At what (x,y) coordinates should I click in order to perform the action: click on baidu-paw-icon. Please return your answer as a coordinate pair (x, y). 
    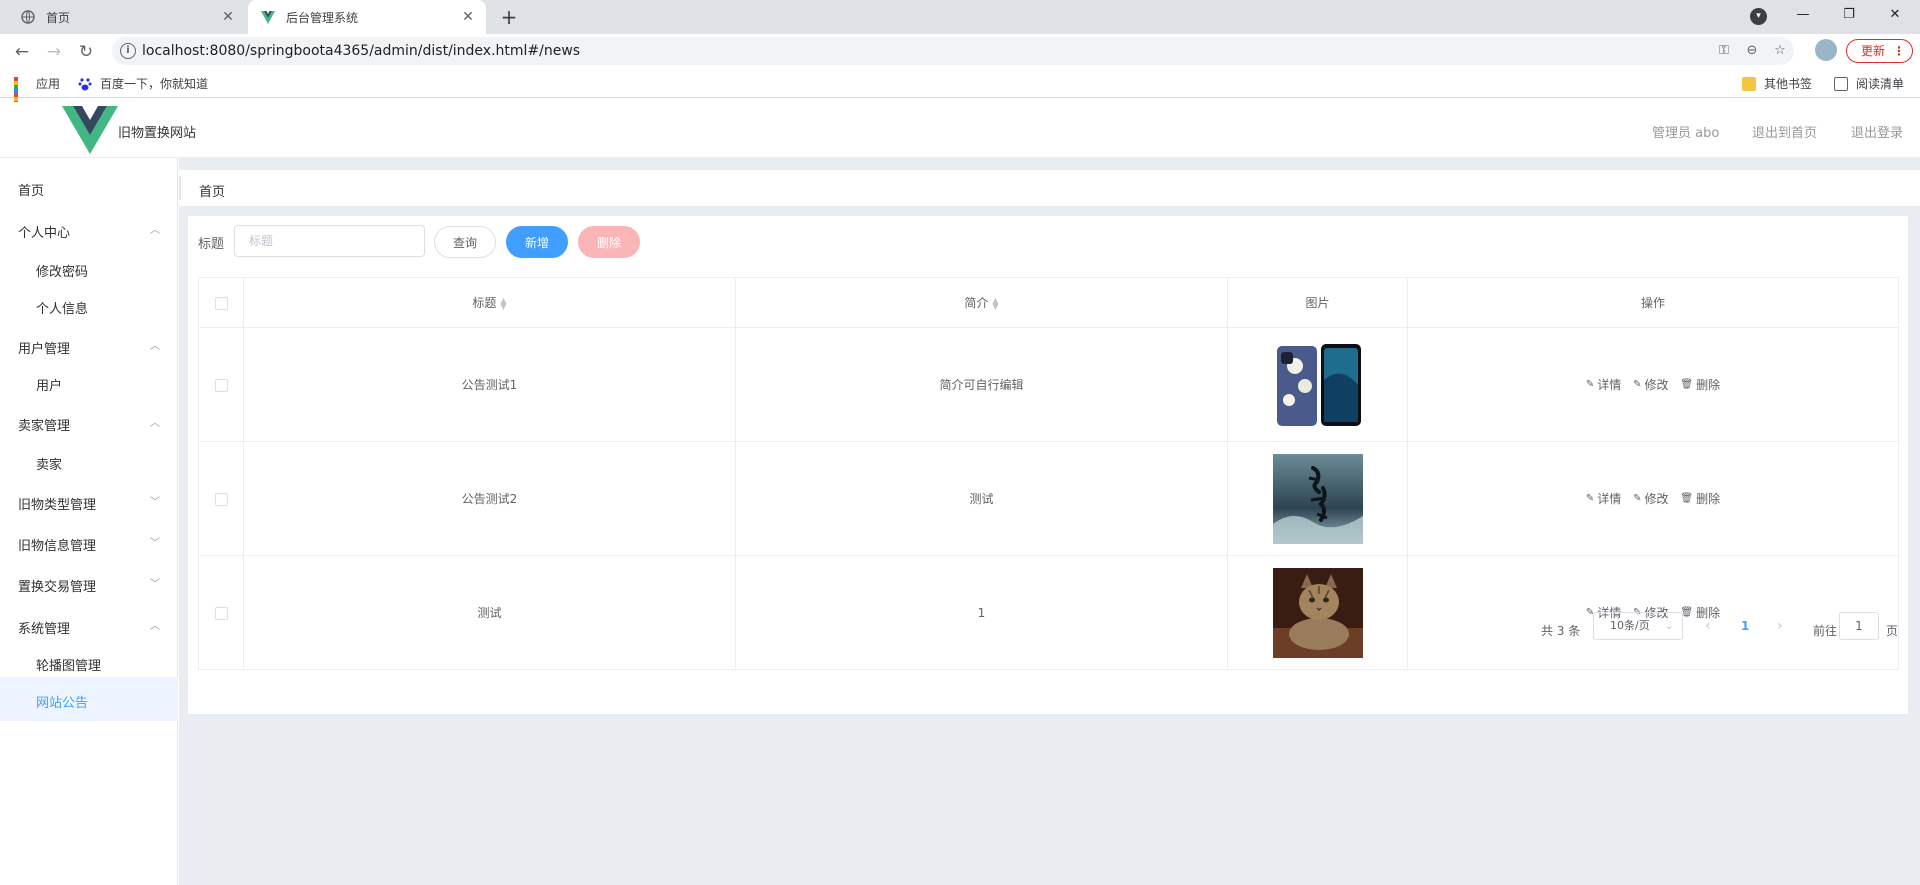
    Looking at the image, I should click on (85, 84).